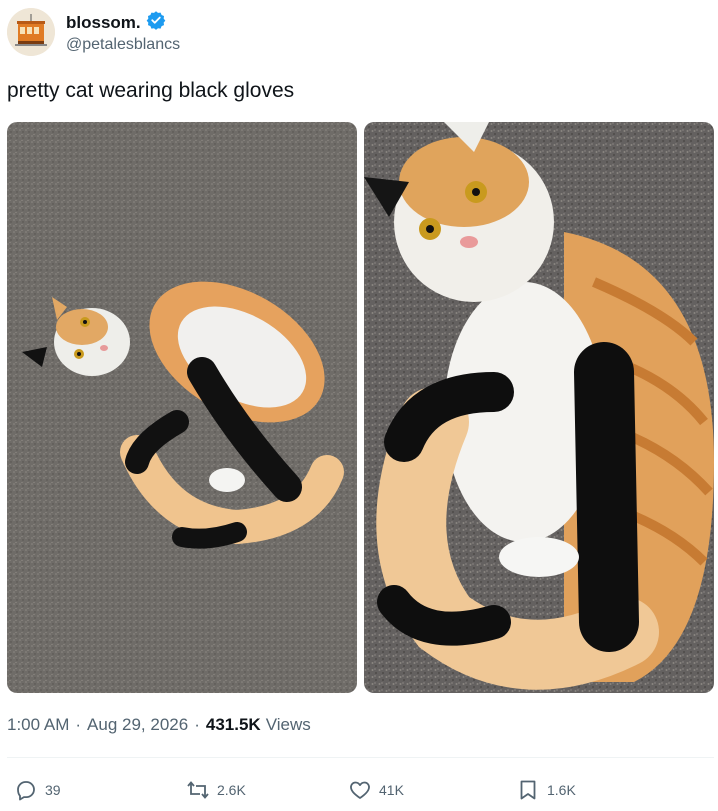 The height and width of the screenshot is (811, 718). I want to click on author-name-row: blossom., so click(116, 22).